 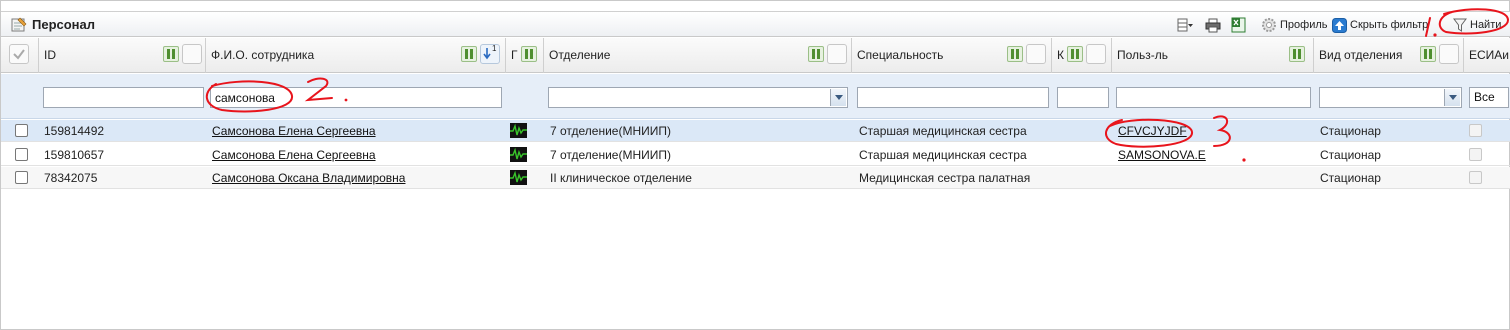 What do you see at coordinates (1304, 25) in the screenshot?
I see `profile-label: Профиль` at bounding box center [1304, 25].